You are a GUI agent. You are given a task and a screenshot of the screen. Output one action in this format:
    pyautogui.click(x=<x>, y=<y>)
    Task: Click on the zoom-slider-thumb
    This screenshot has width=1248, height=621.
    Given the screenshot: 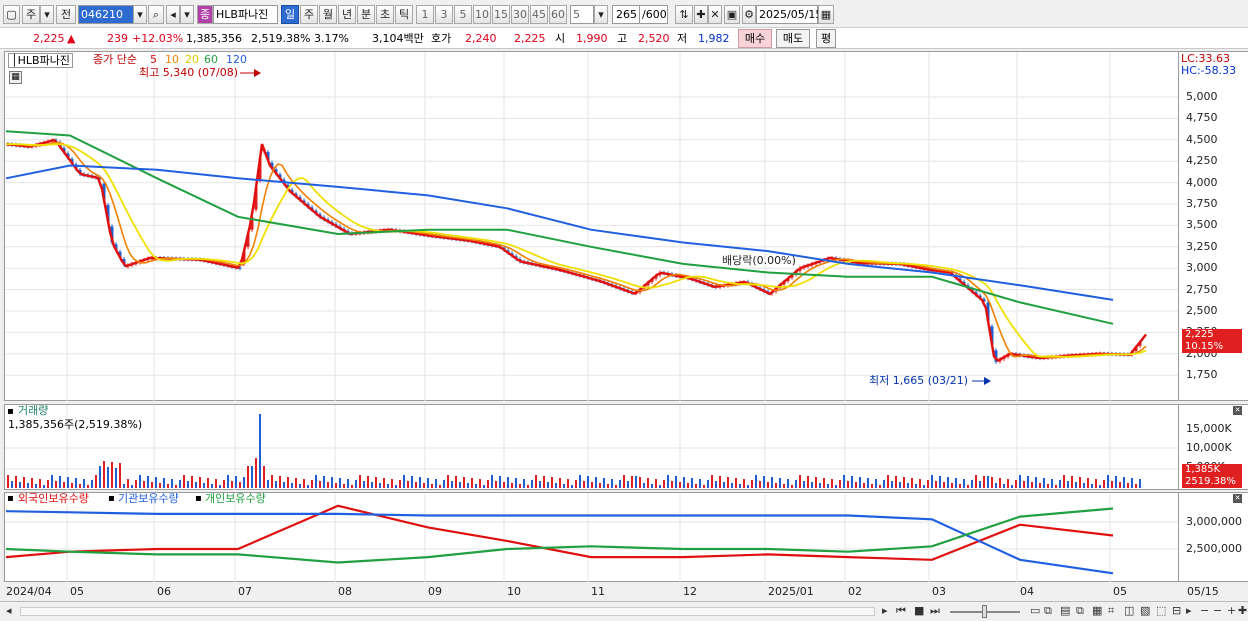 What is the action you would take?
    pyautogui.click(x=984, y=611)
    